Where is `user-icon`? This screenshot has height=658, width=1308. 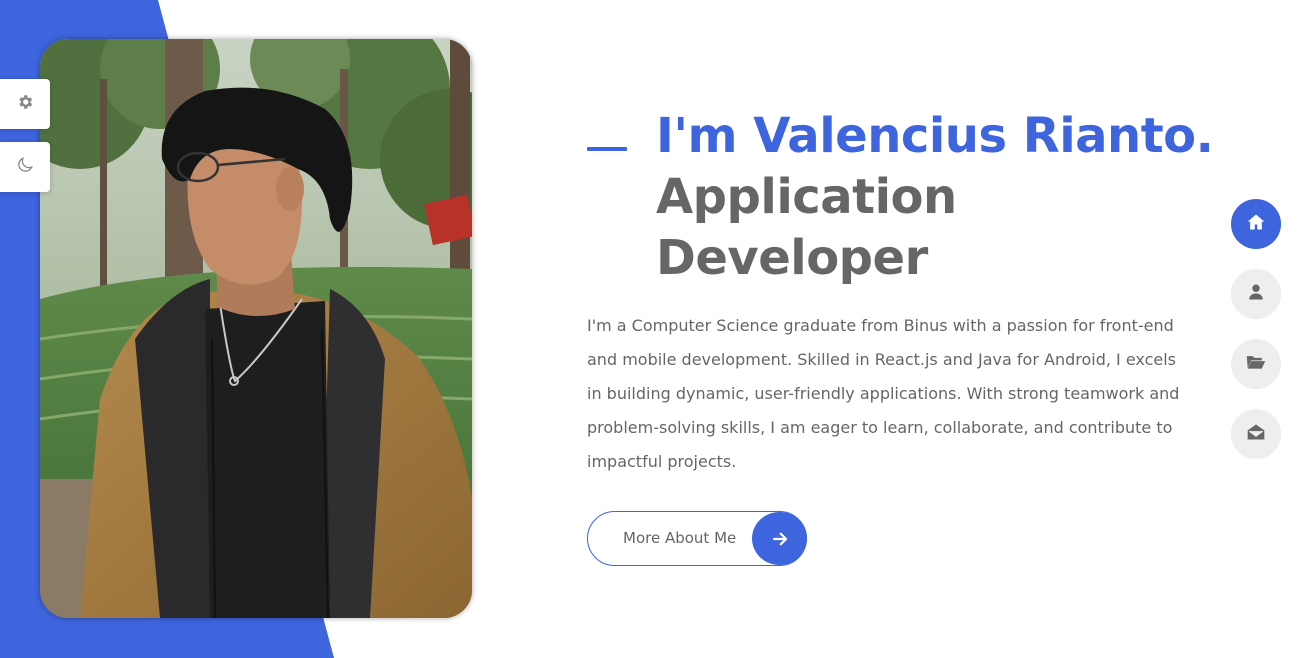
user-icon is located at coordinates (1256, 294).